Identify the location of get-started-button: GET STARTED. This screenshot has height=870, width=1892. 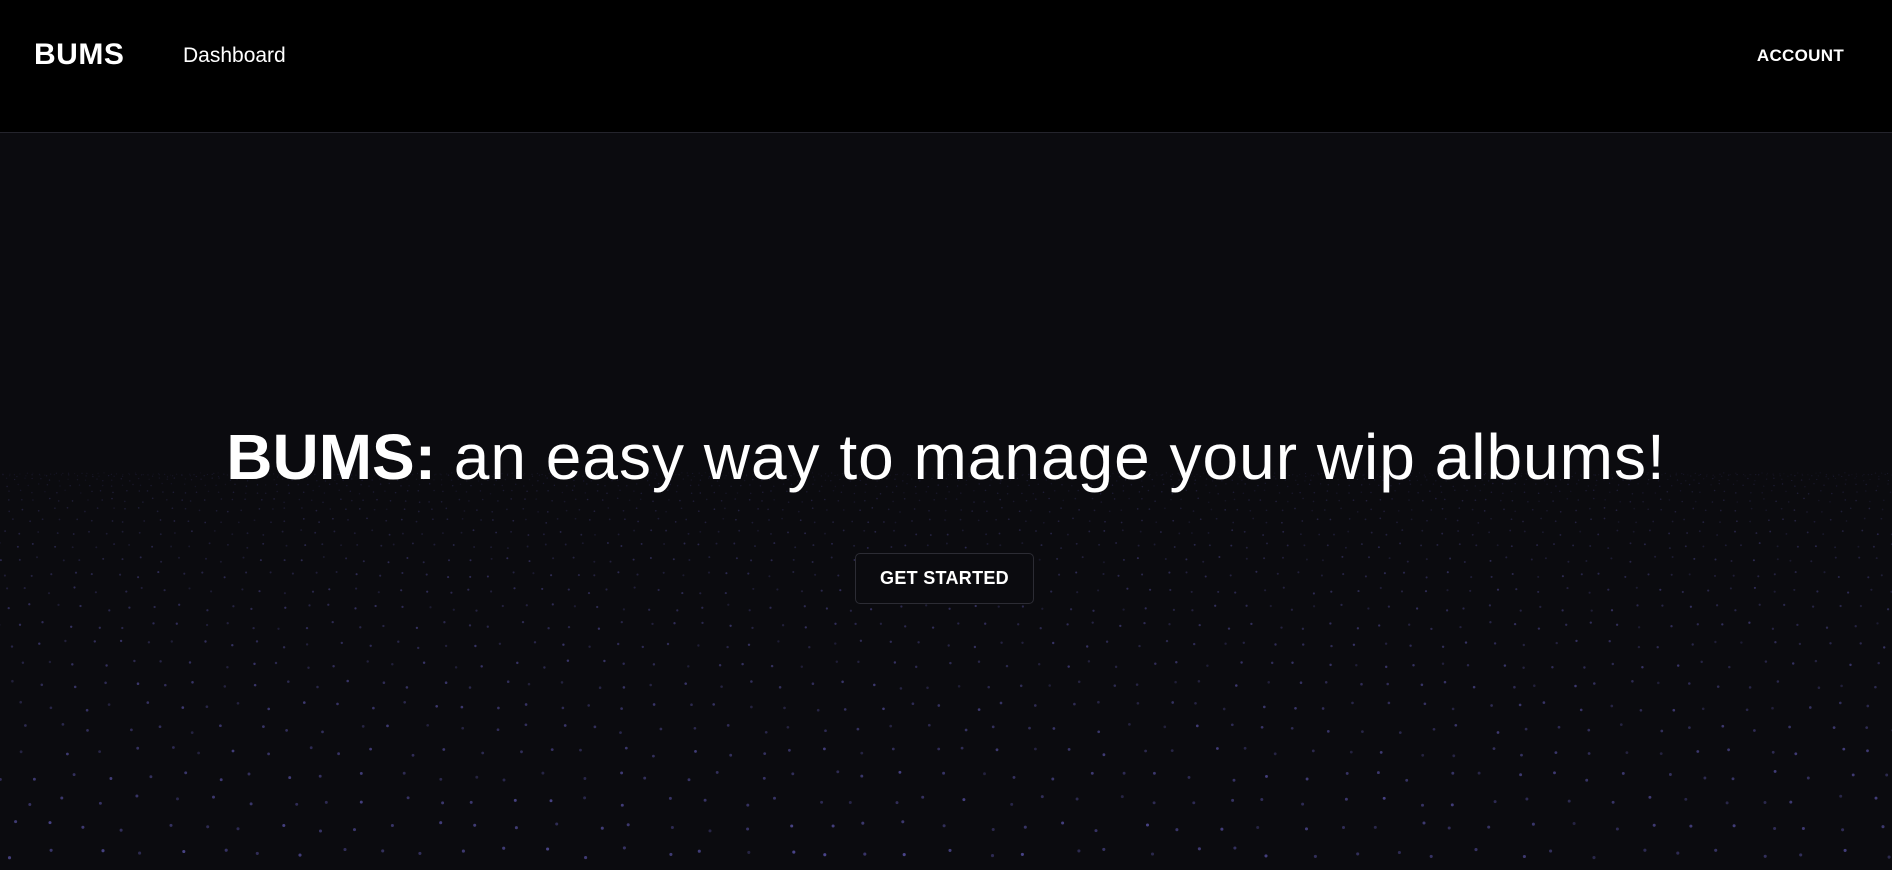
(944, 578).